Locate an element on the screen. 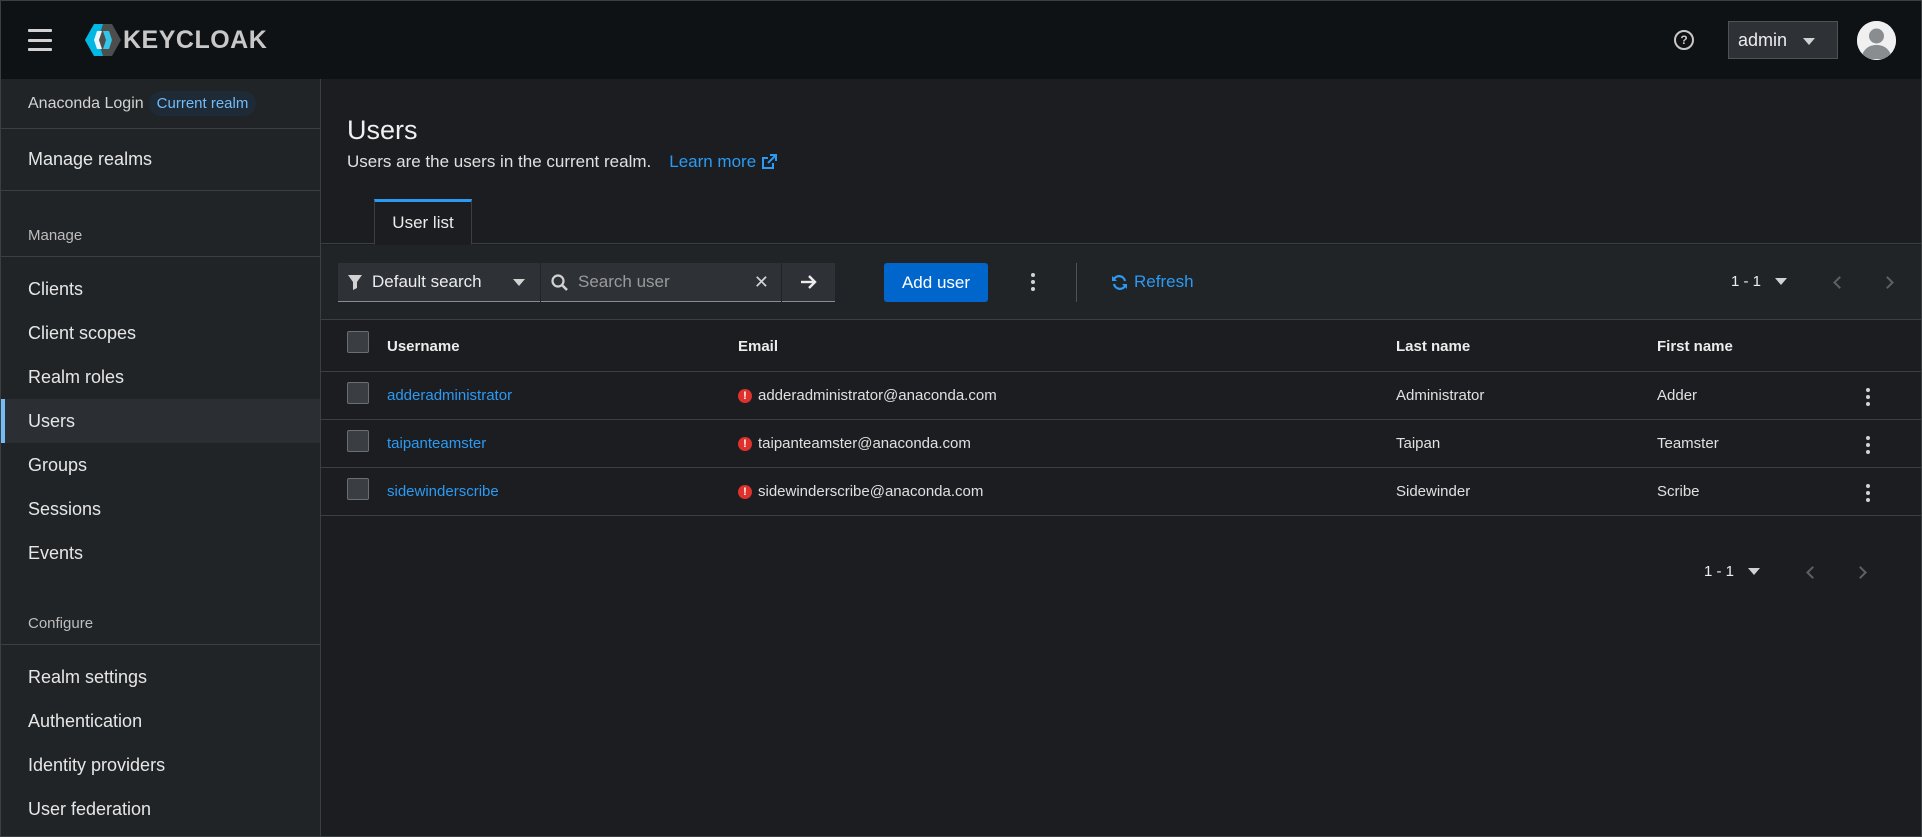  email-cell: ! sidewinderscribe@anaconda.com is located at coordinates (860, 491).